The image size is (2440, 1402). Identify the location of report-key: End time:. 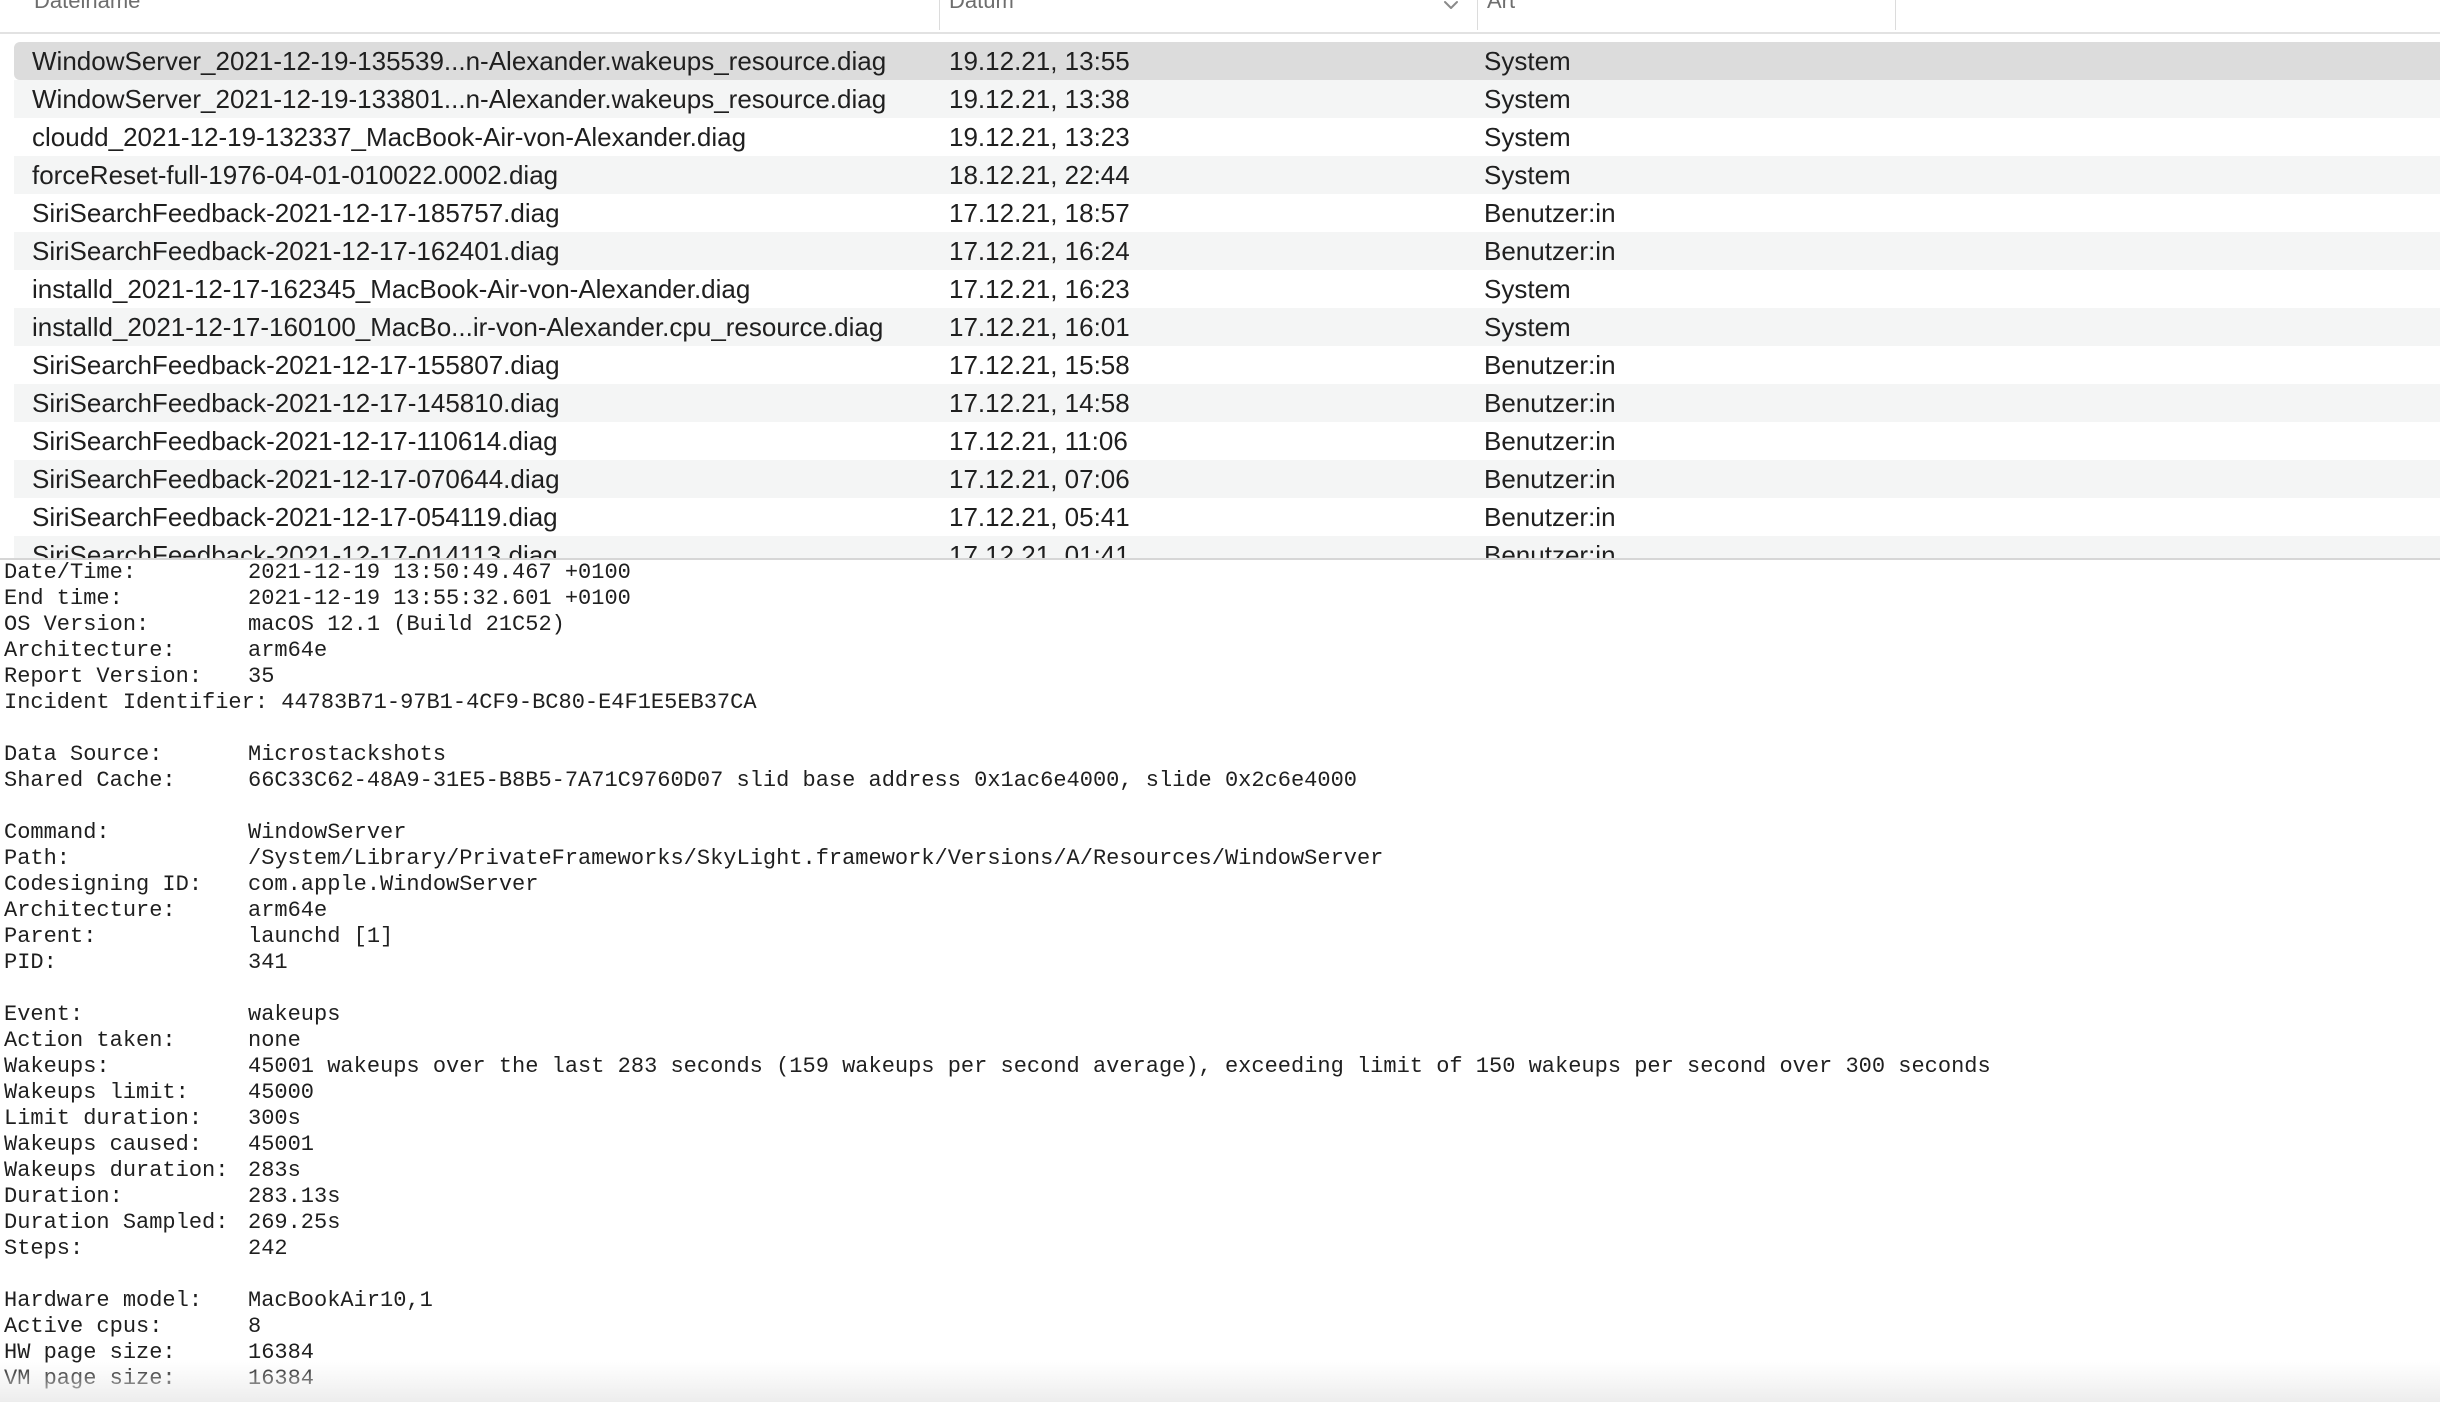
(63, 598).